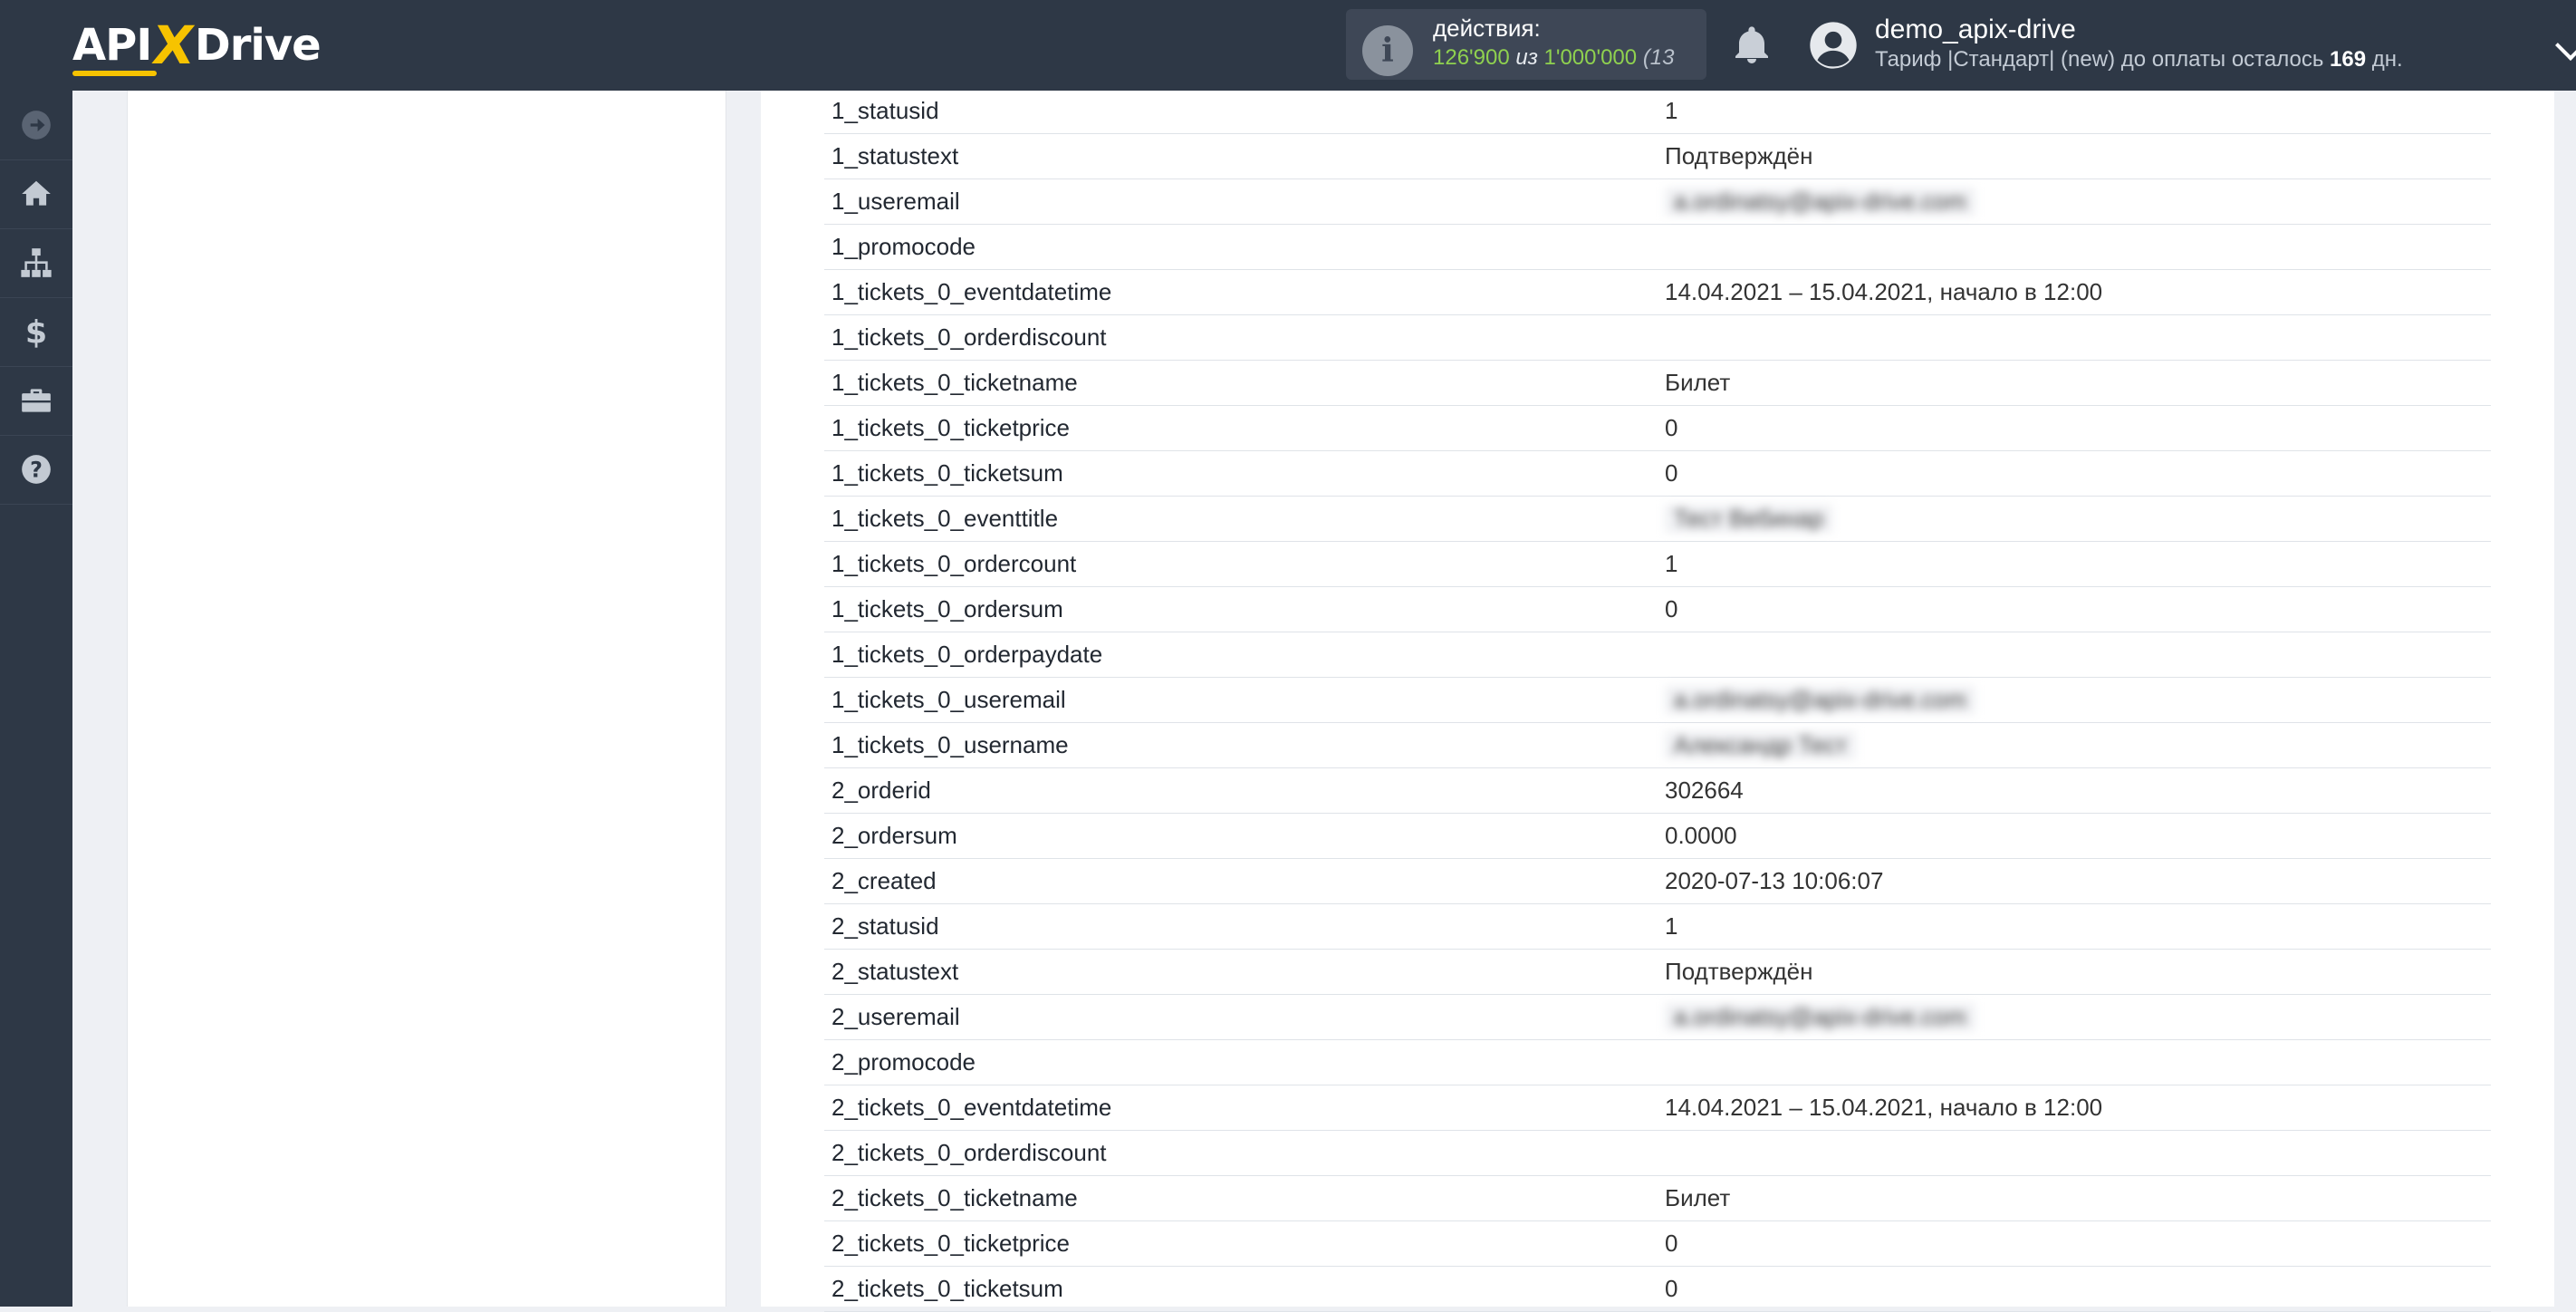 The height and width of the screenshot is (1312, 2576). What do you see at coordinates (1701, 836) in the screenshot?
I see `field-value: 0.0000` at bounding box center [1701, 836].